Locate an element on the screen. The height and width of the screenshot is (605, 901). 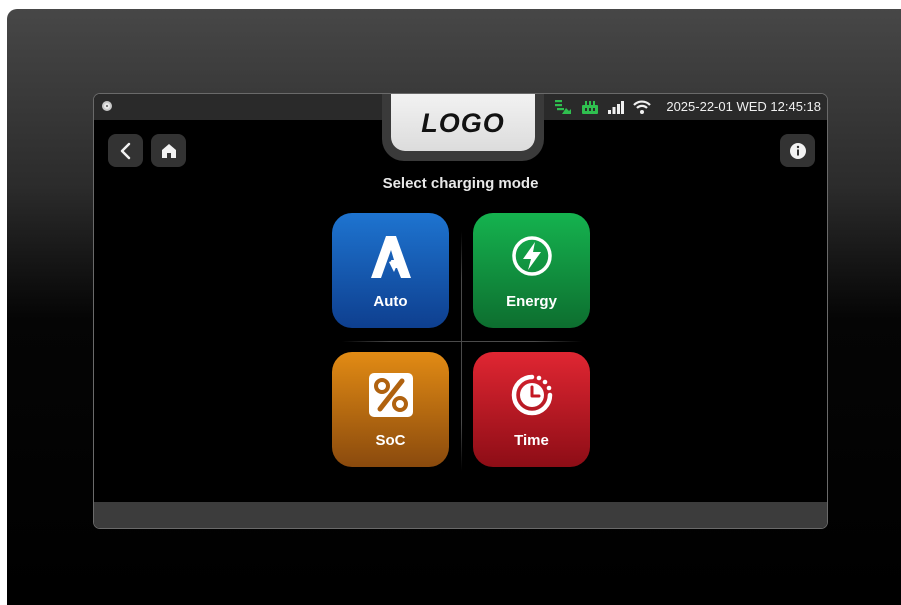
mode-time-label: Time is located at coordinates (531, 440).